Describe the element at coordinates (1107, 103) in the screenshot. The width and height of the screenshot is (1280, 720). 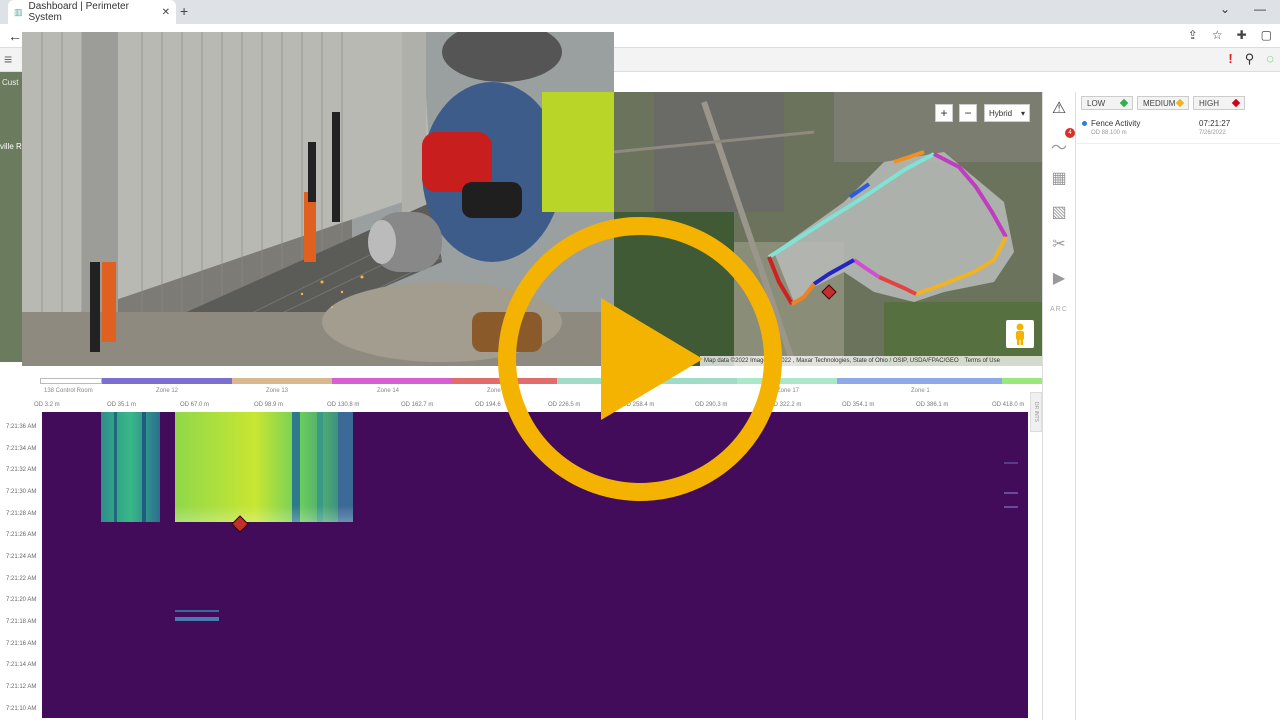
I see `severity-filter-low: LOW` at that location.